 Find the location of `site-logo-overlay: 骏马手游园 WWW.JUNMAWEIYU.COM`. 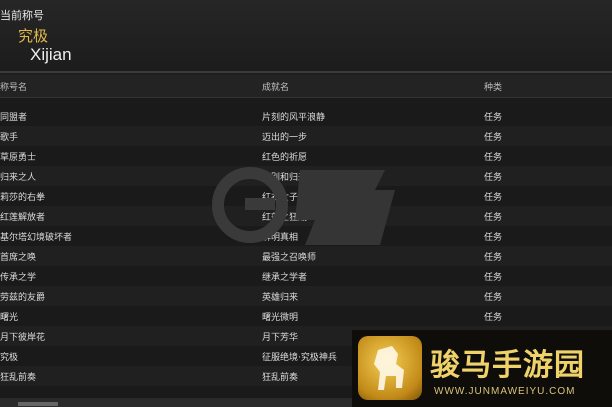

site-logo-overlay: 骏马手游园 WWW.JUNMAWEIYU.COM is located at coordinates (482, 368).